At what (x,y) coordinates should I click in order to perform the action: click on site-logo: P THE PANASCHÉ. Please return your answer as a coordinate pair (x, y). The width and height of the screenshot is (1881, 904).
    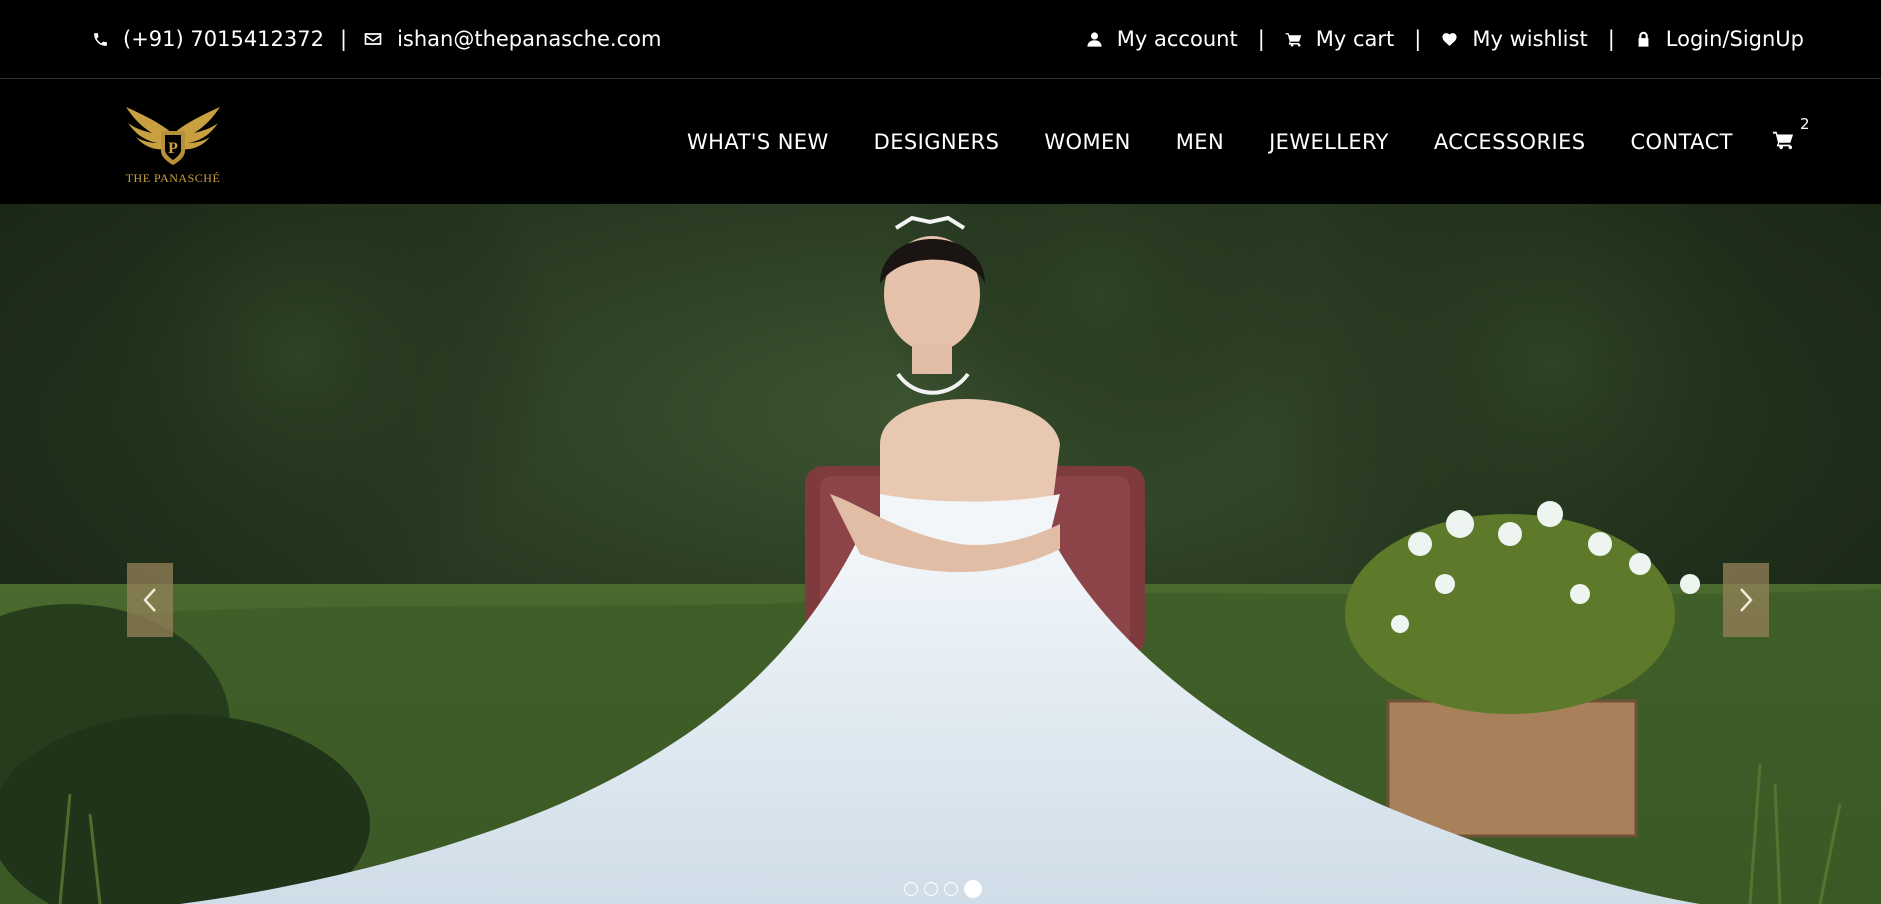
    Looking at the image, I should click on (173, 140).